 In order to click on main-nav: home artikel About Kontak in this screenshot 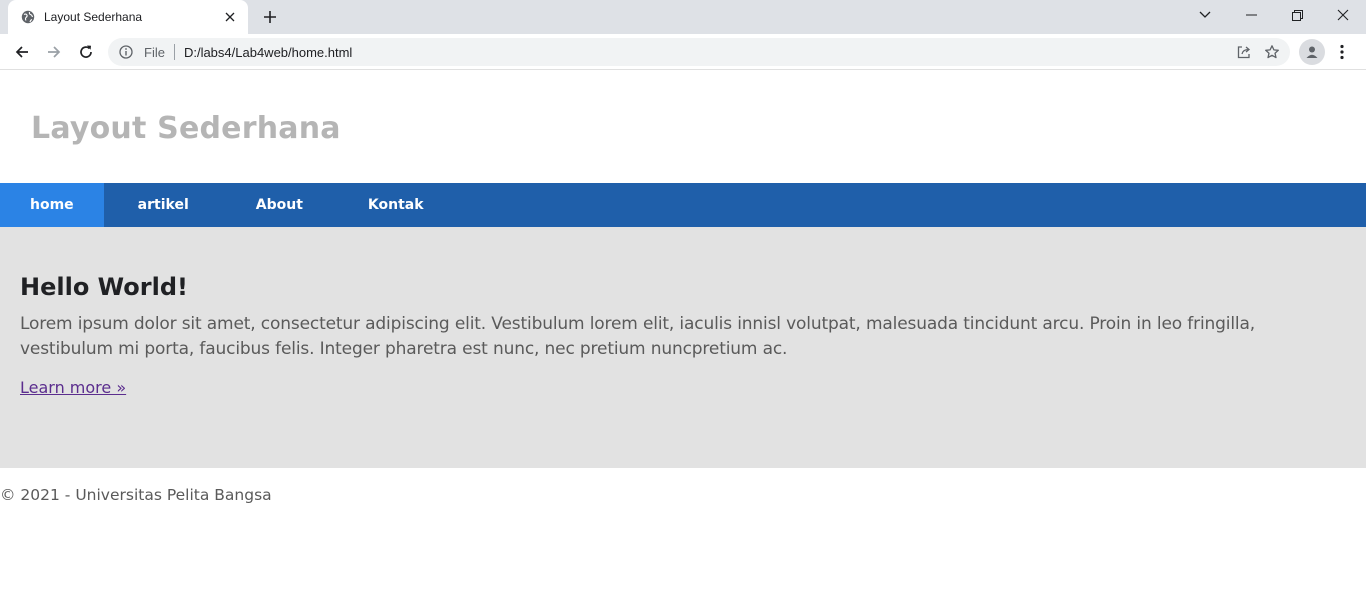, I will do `click(683, 205)`.